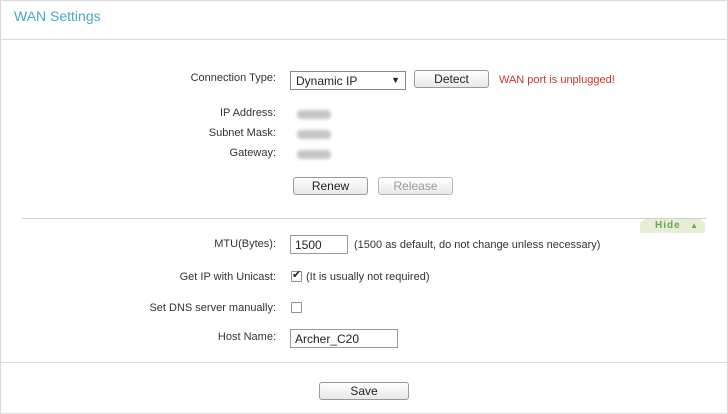 The image size is (728, 414). I want to click on footer-divider, so click(364, 362).